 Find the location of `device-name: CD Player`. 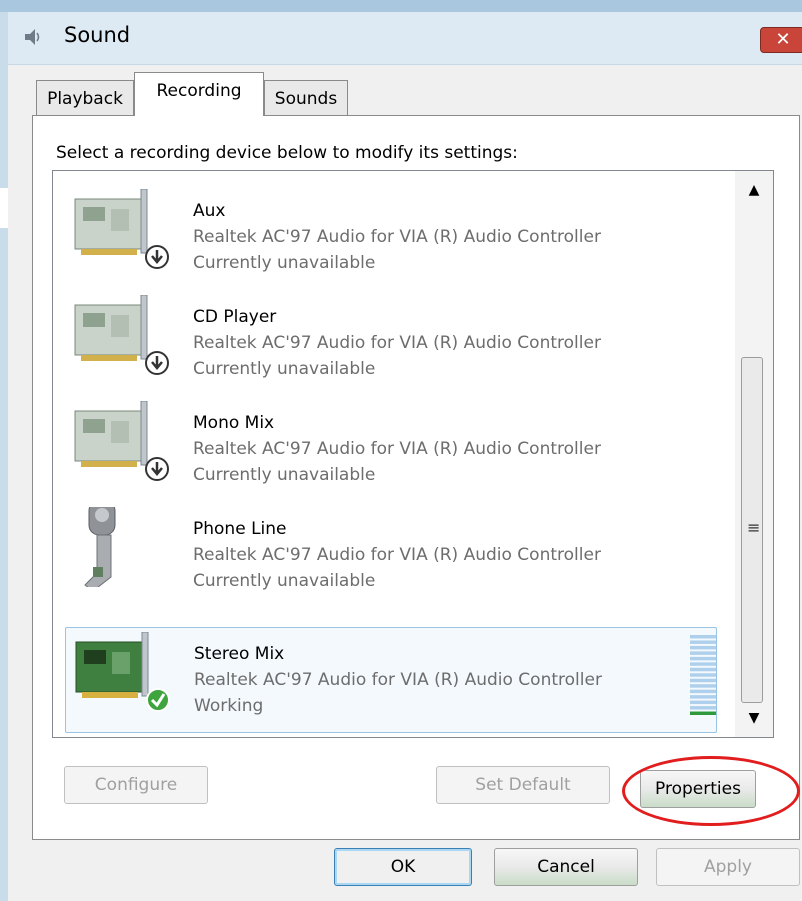

device-name: CD Player is located at coordinates (235, 317).